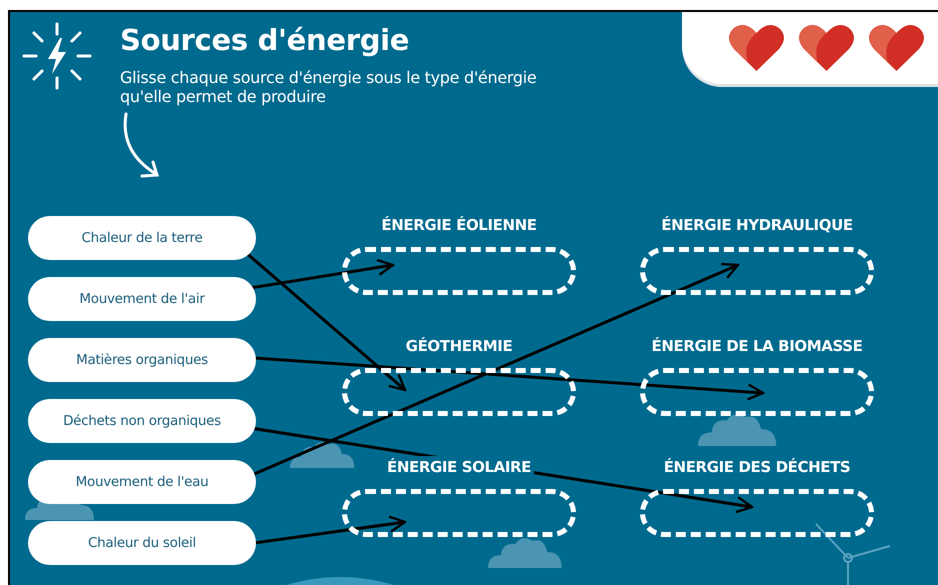 The height and width of the screenshot is (585, 938). Describe the element at coordinates (57, 56) in the screenshot. I see `lightning-icon` at that location.